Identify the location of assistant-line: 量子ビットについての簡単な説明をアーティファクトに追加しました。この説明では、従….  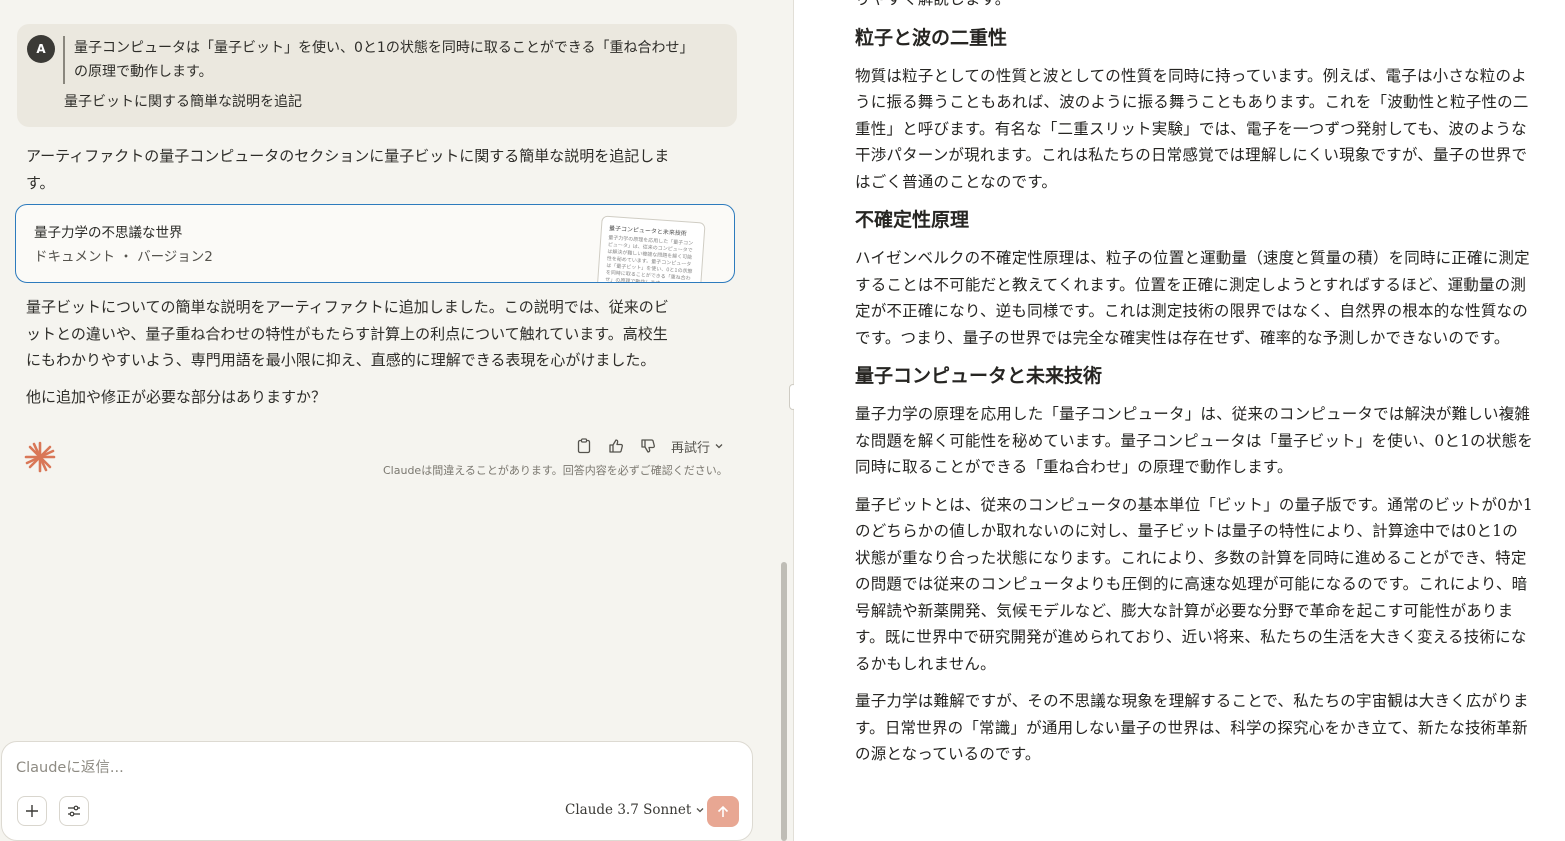
(347, 307).